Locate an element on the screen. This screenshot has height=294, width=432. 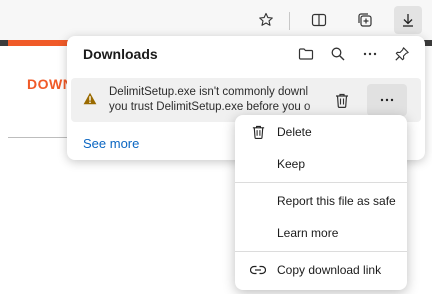
collections-icon is located at coordinates (365, 20).